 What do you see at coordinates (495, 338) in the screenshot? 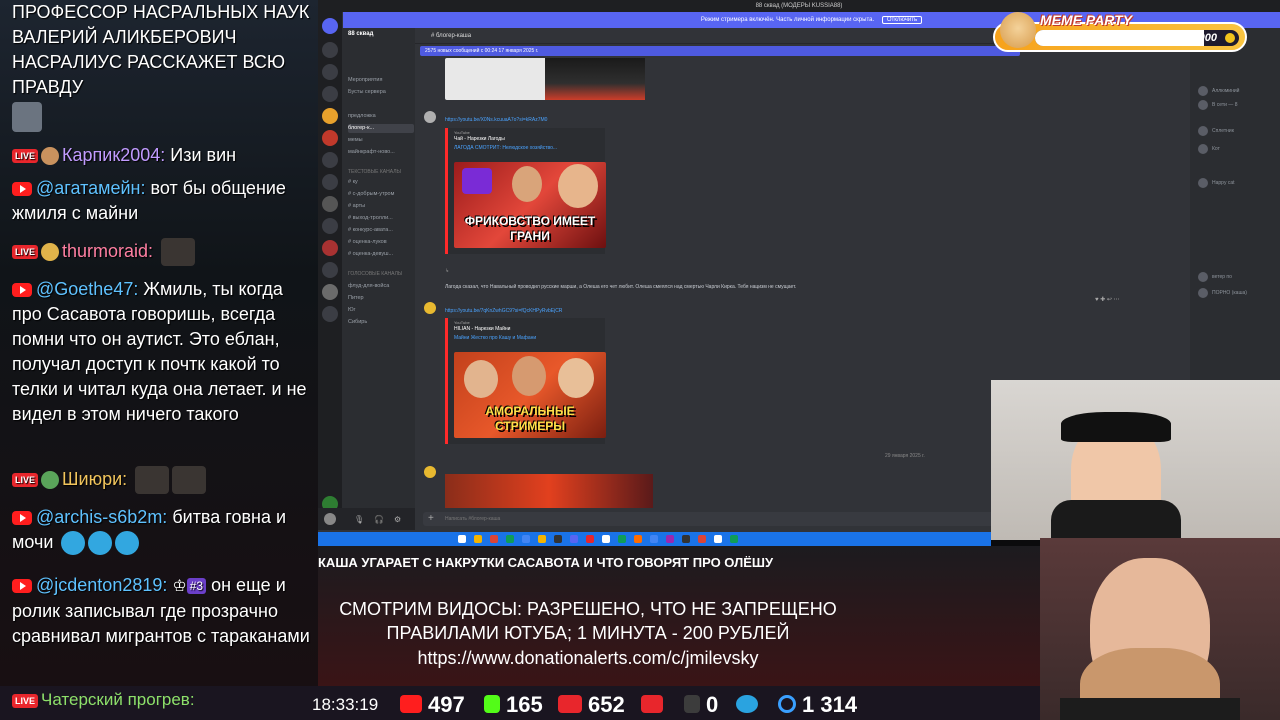
I see `embed-title-link: Майни Жестко про Кашу и Мафани` at bounding box center [495, 338].